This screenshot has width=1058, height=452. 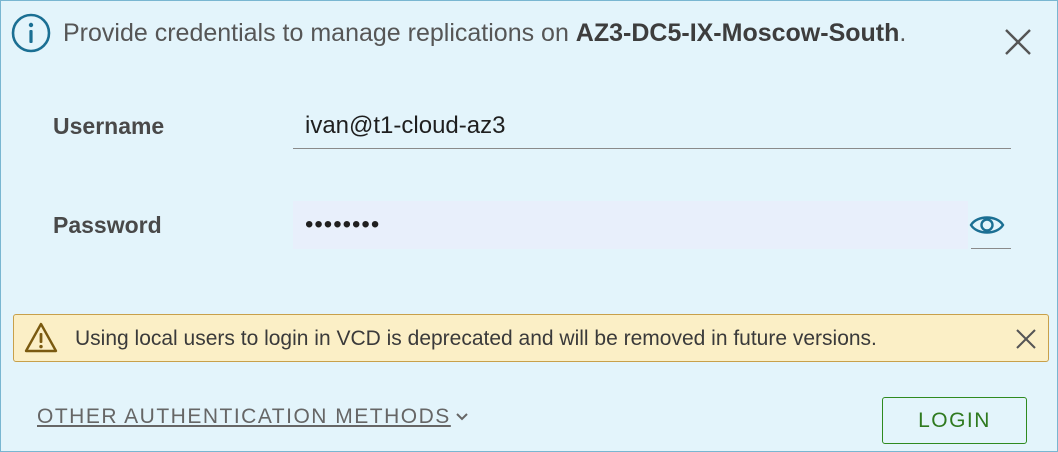 What do you see at coordinates (41, 337) in the screenshot?
I see `warning-triangle-icon` at bounding box center [41, 337].